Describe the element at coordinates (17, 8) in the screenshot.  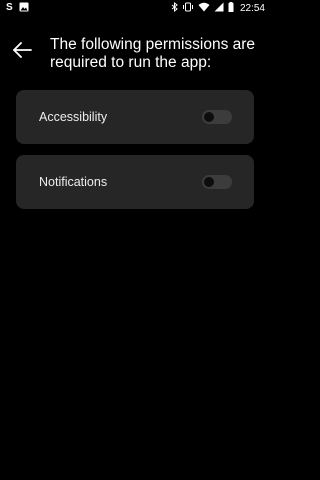
I see `status-bar-left: S` at that location.